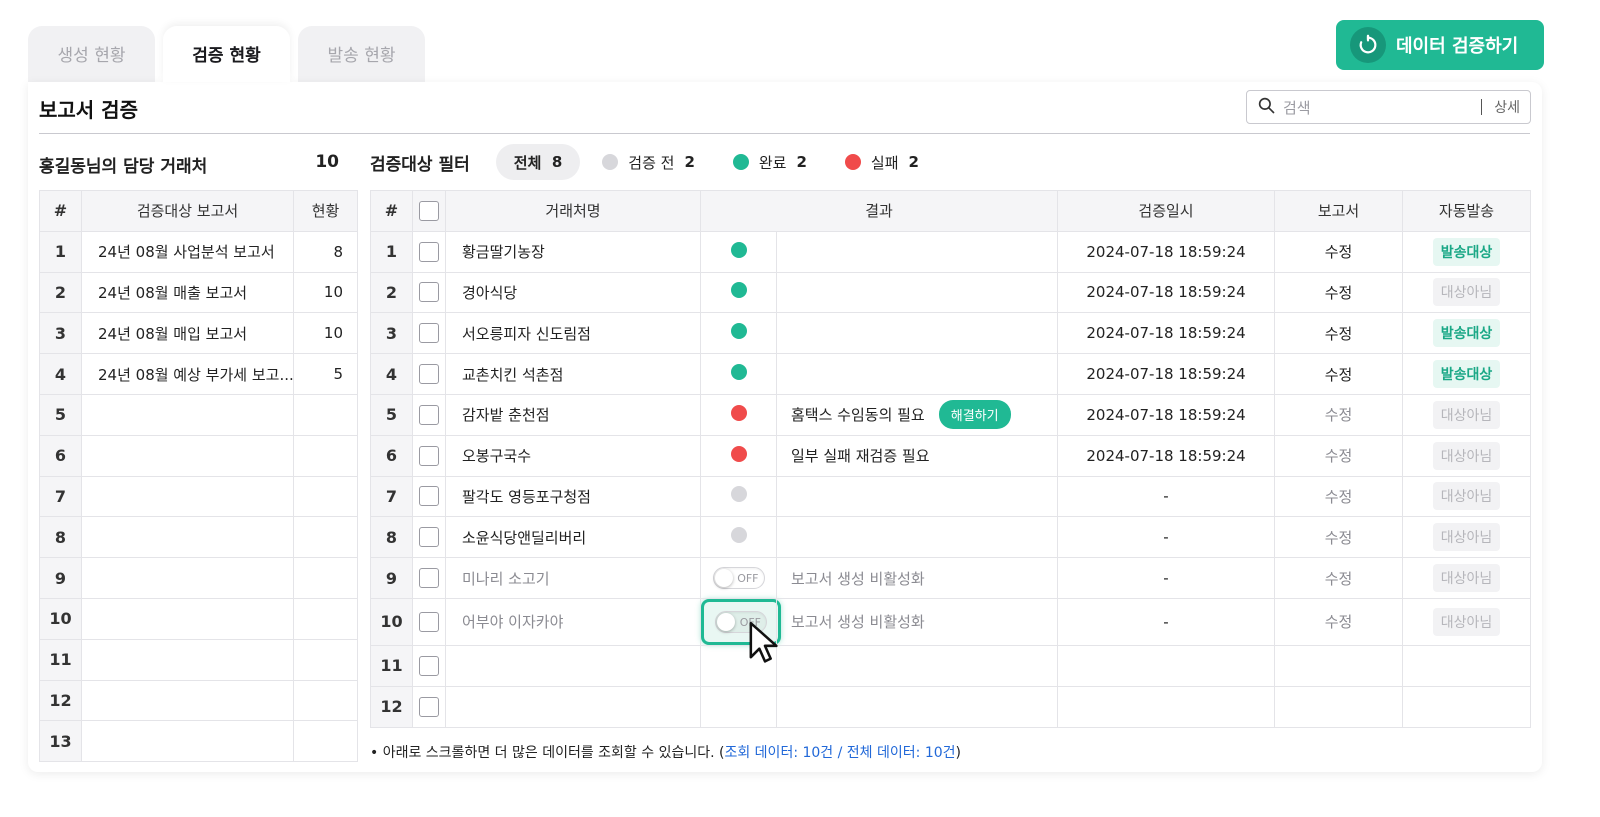 The height and width of the screenshot is (817, 1600). What do you see at coordinates (538, 162) in the screenshot?
I see `filter-all: 전체 8` at bounding box center [538, 162].